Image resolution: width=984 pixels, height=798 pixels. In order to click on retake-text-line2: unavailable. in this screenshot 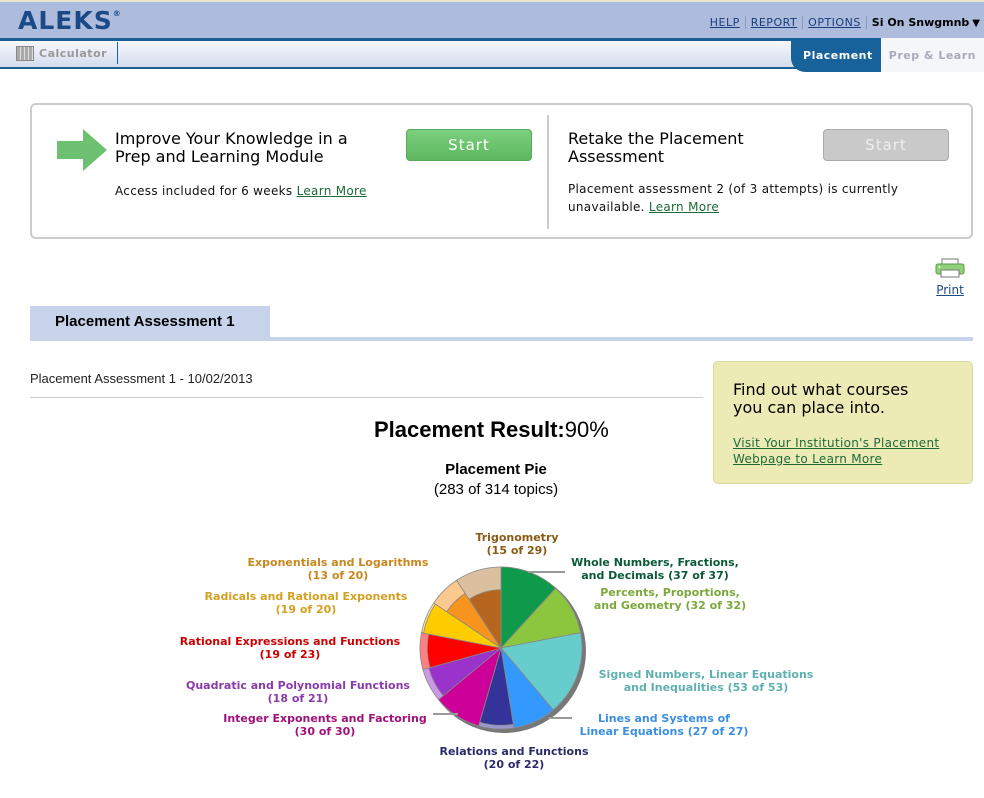, I will do `click(606, 207)`.